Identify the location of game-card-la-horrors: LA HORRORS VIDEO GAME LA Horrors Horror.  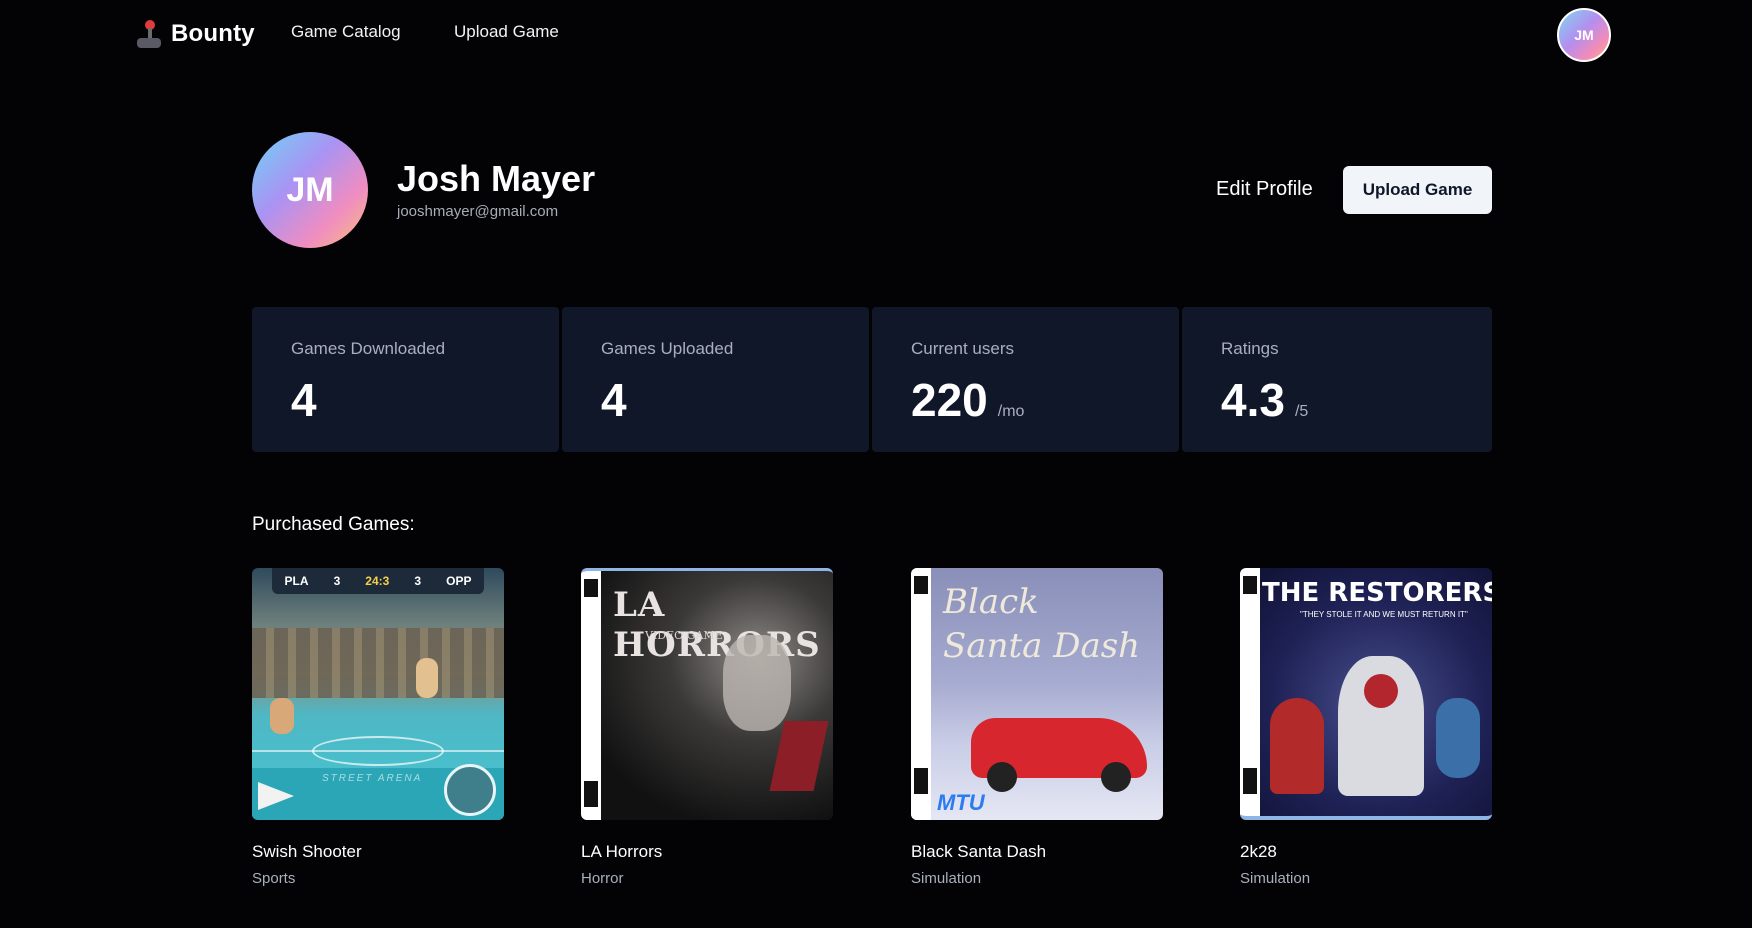
(707, 727).